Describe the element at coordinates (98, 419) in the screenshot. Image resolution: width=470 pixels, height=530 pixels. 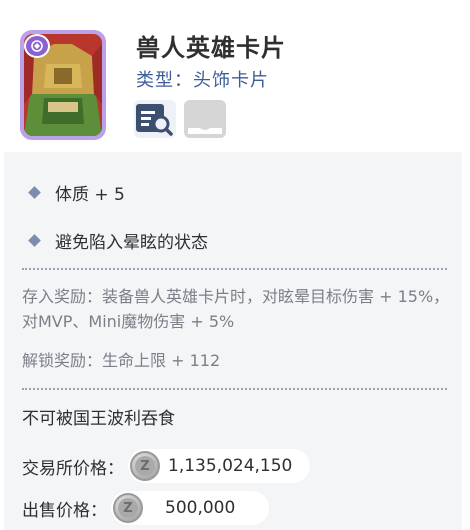
I see `restriction-note: 不可被国王波利吞食` at that location.